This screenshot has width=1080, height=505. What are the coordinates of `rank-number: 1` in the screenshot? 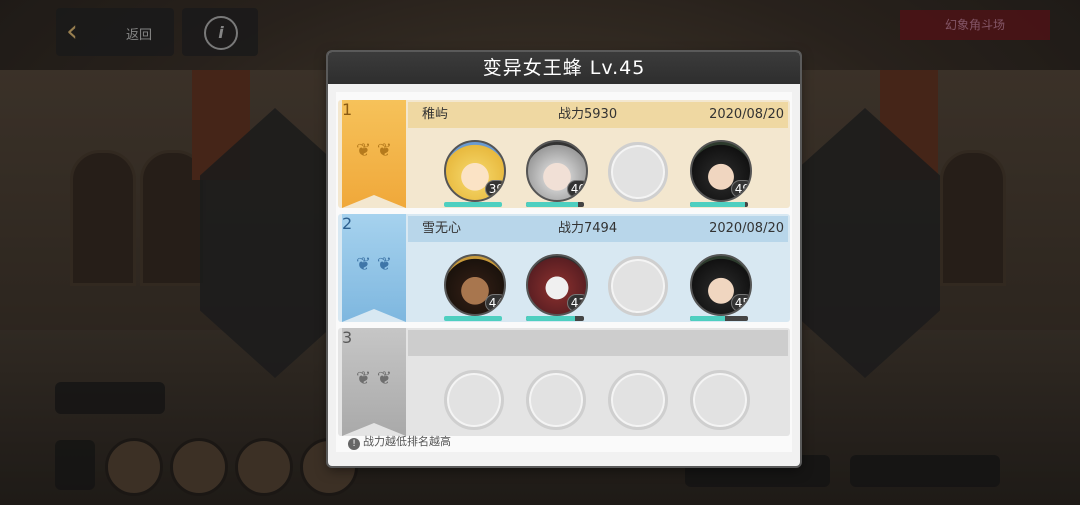 It's located at (347, 109).